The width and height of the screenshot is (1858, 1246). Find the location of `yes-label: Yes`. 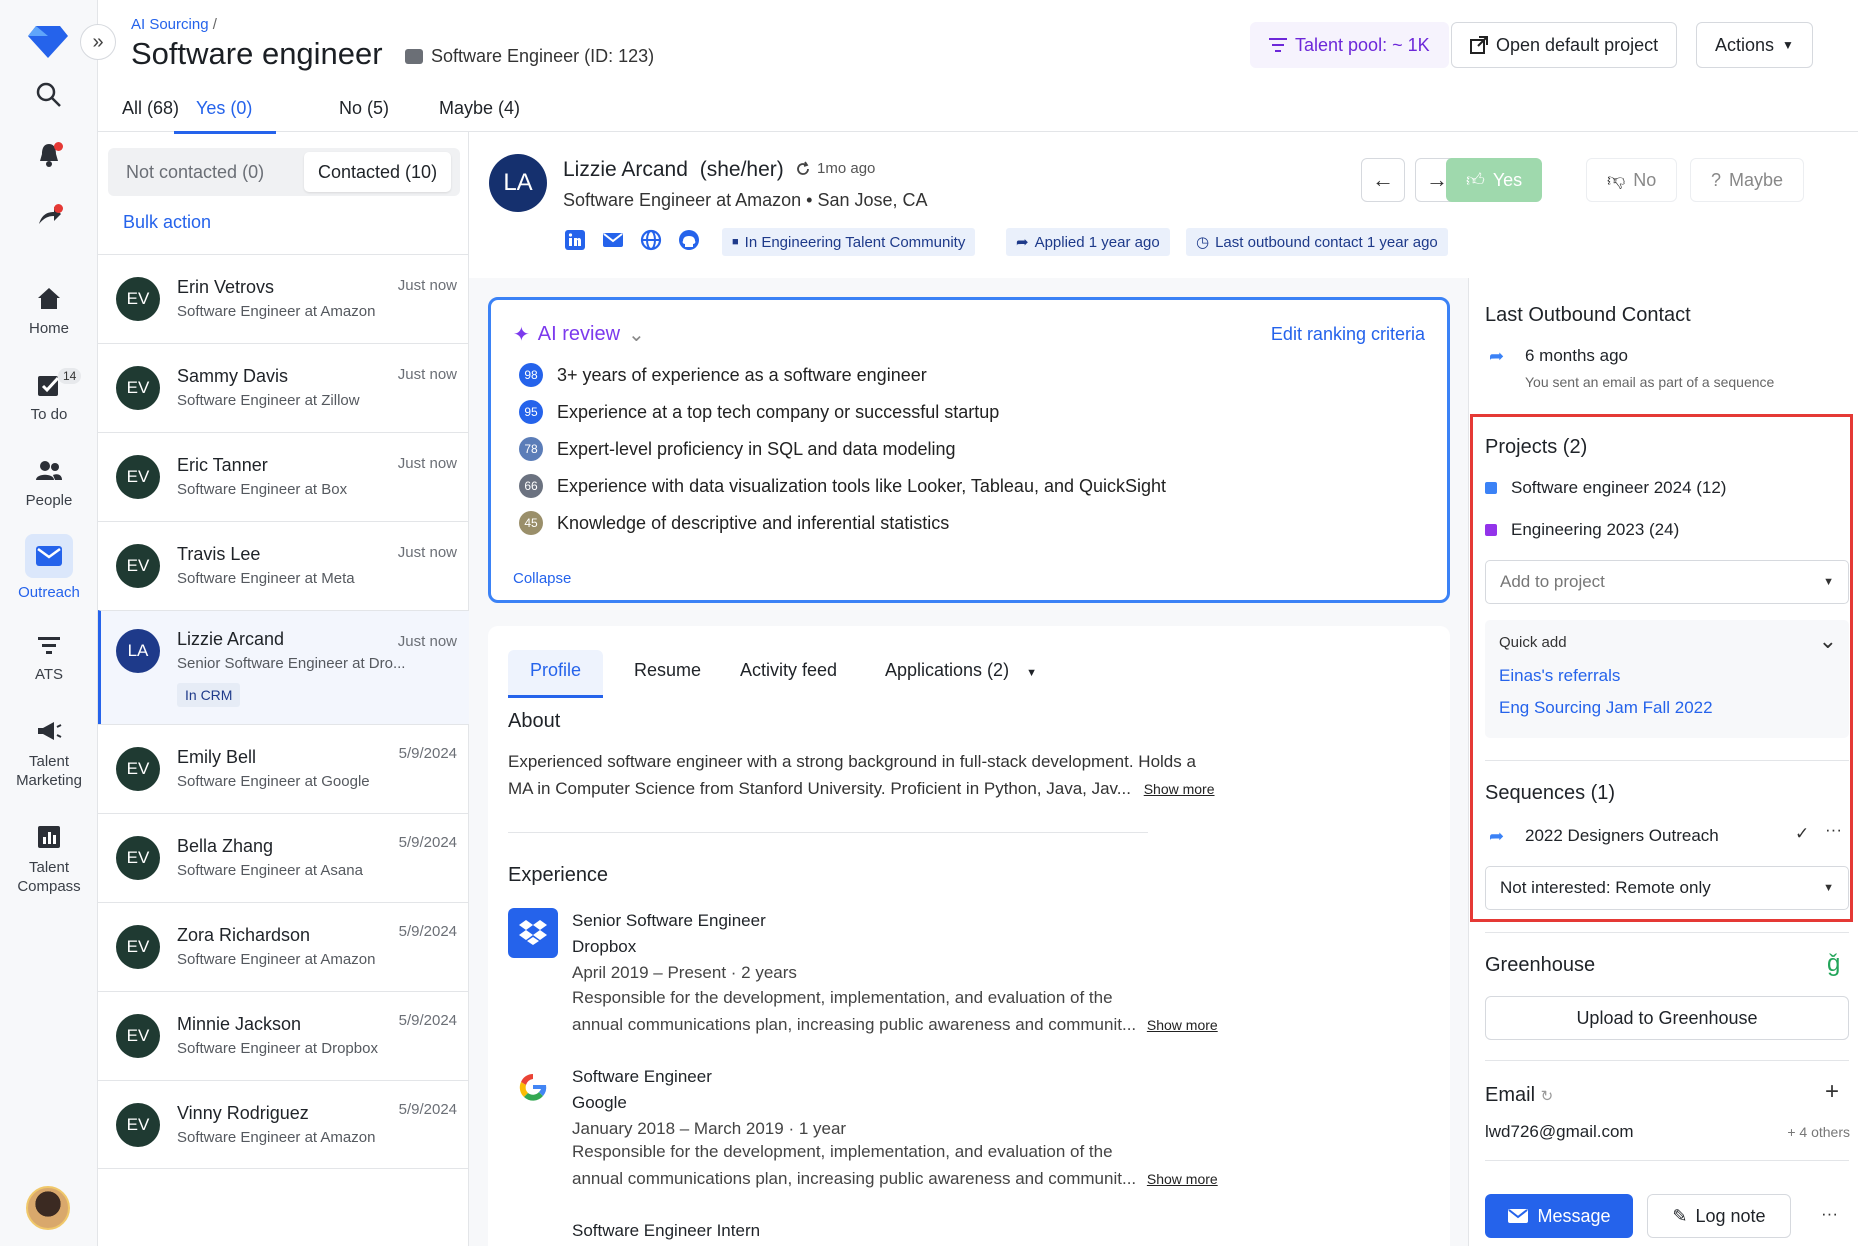

yes-label: Yes is located at coordinates (1507, 179).